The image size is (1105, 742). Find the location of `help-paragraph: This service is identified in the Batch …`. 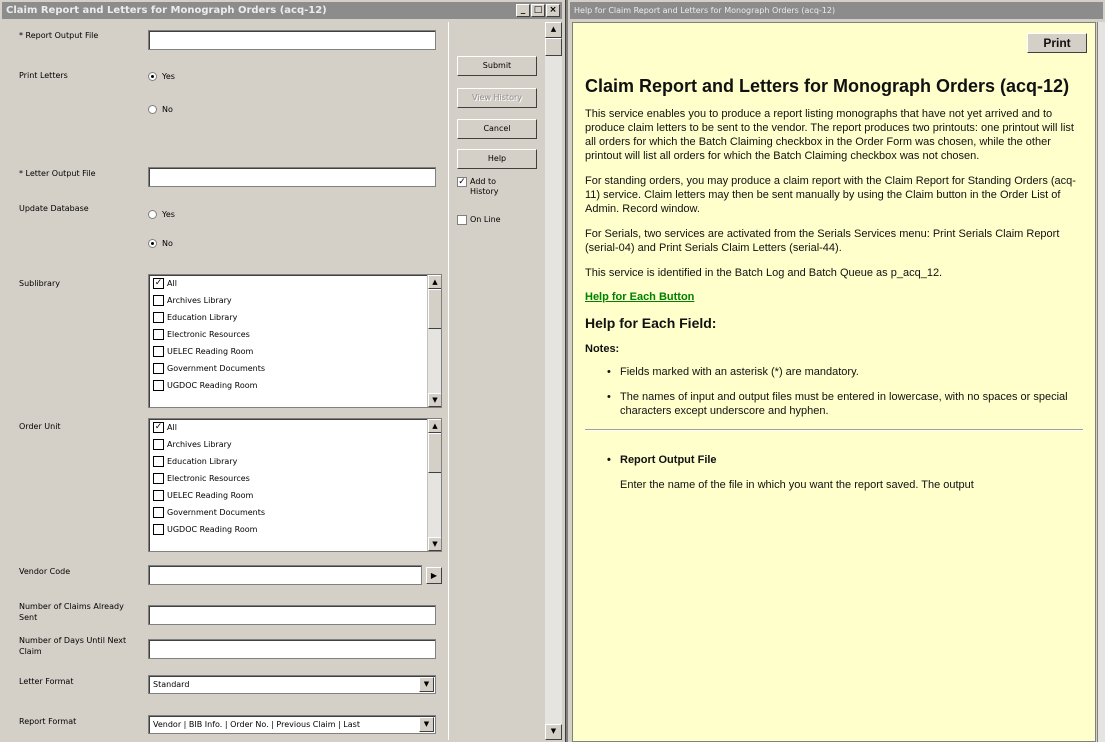

help-paragraph: This service is identified in the Batch … is located at coordinates (764, 273).